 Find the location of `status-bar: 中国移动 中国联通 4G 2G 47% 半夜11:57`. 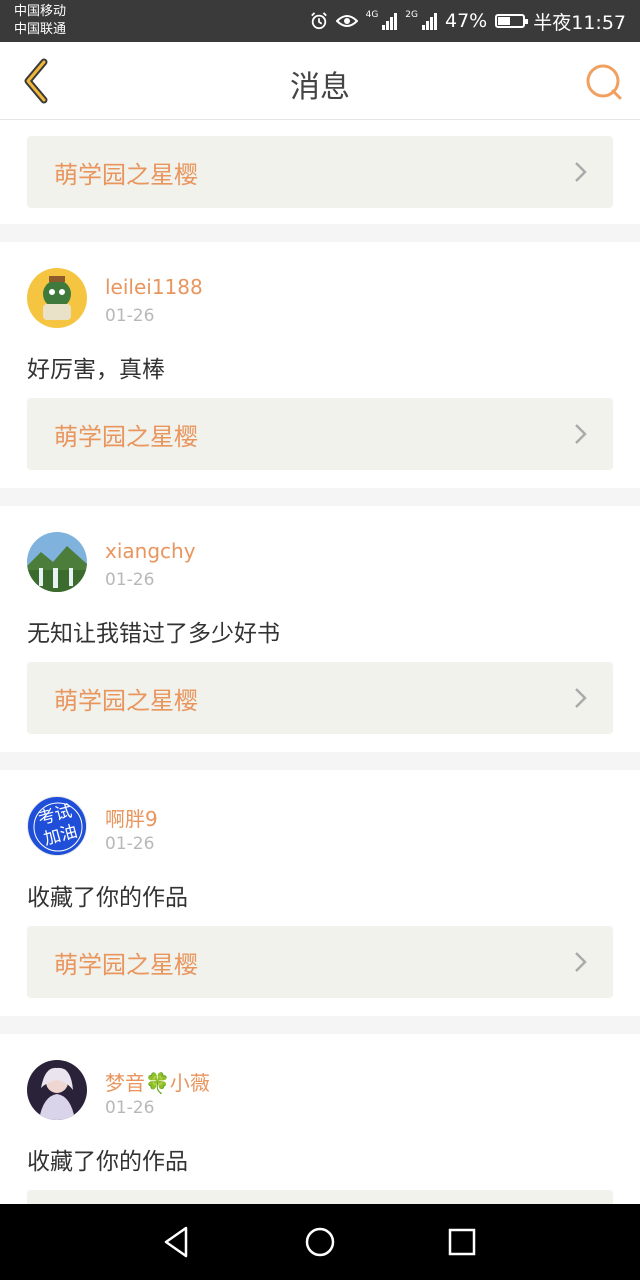

status-bar: 中国移动 中国联通 4G 2G 47% 半夜11:57 is located at coordinates (320, 21).